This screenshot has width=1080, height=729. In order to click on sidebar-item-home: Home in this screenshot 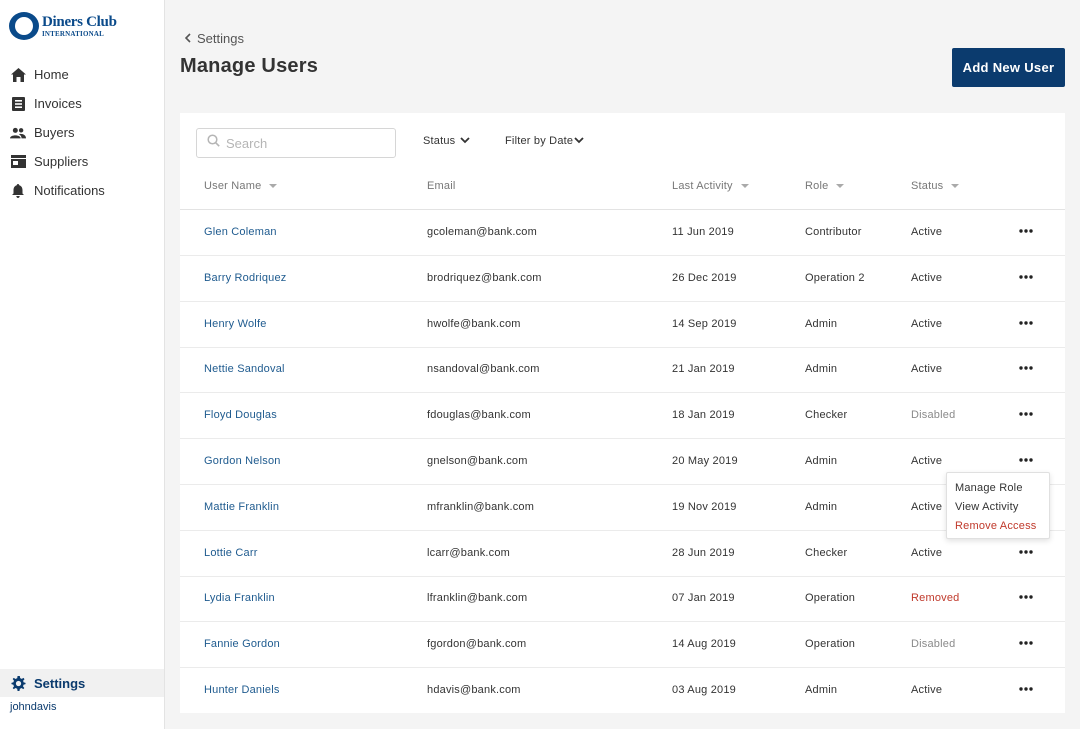, I will do `click(82, 74)`.